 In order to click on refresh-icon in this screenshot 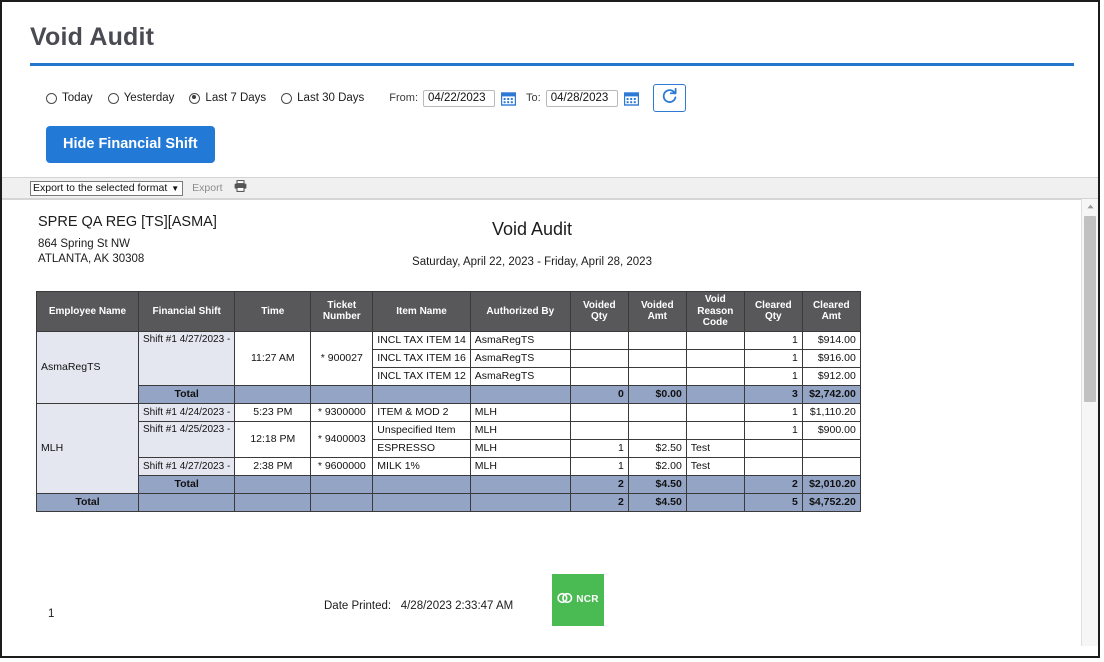, I will do `click(669, 97)`.